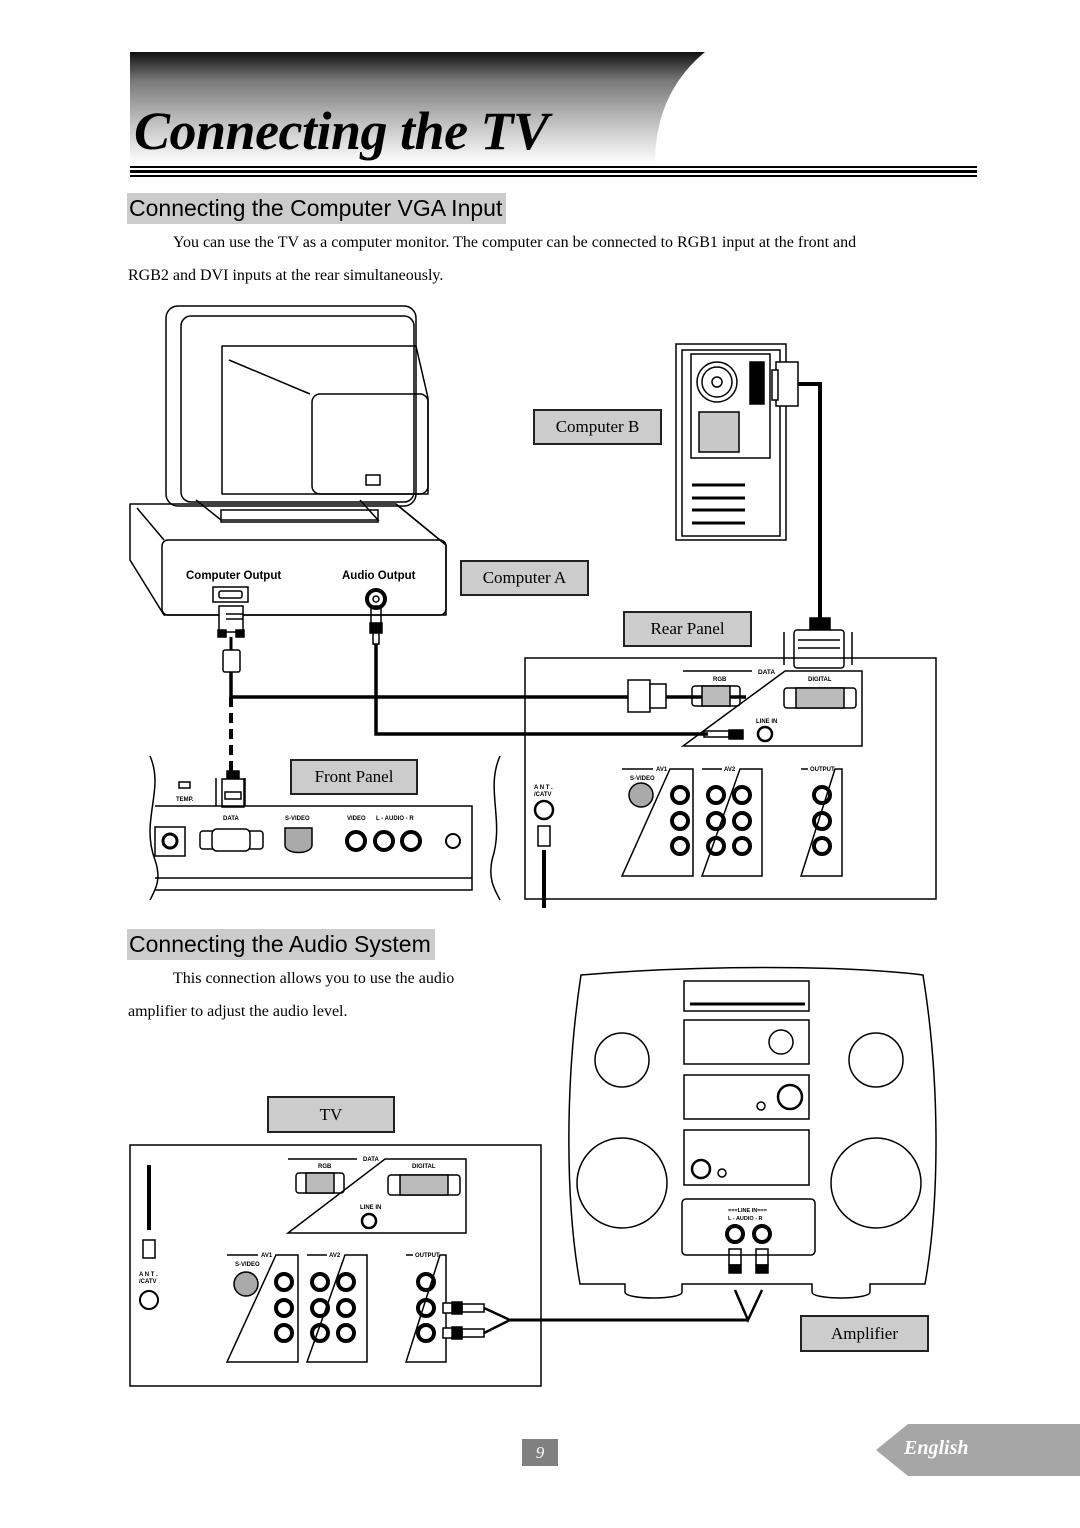 The width and height of the screenshot is (1080, 1528). I want to click on section-heading-audio: Connecting the Audio System, so click(281, 944).